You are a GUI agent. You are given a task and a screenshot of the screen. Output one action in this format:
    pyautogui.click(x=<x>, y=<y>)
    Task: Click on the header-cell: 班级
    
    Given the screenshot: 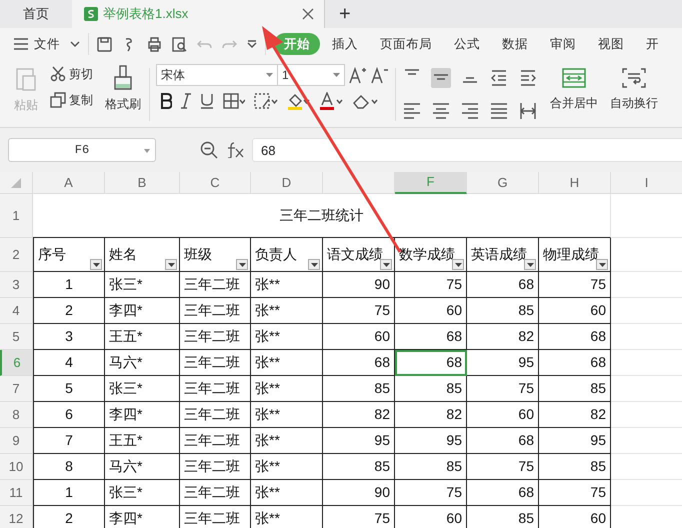 What is the action you would take?
    pyautogui.click(x=215, y=255)
    